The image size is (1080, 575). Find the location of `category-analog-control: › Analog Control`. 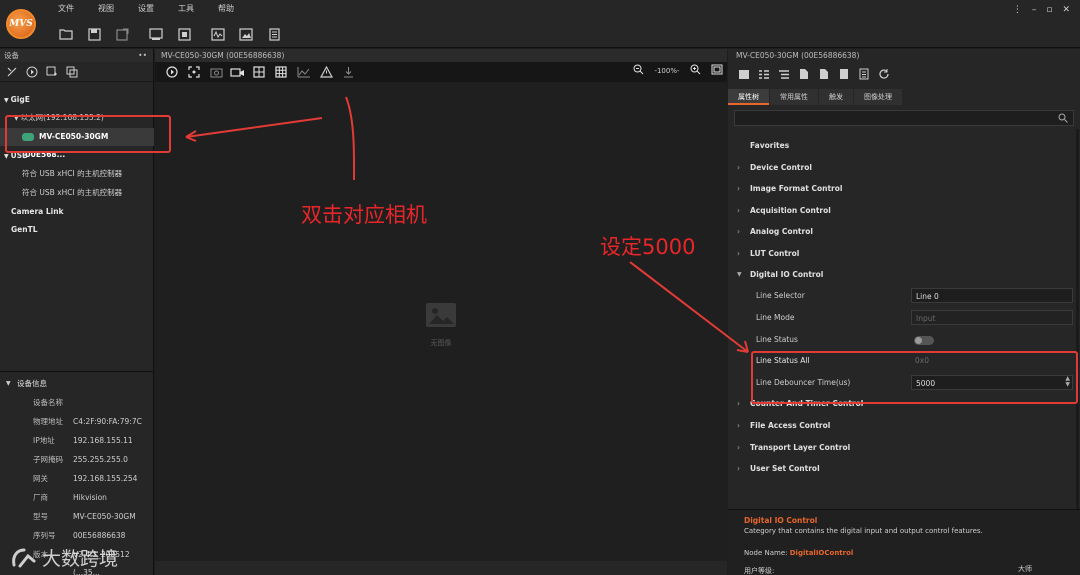

category-analog-control: › Analog Control is located at coordinates (901, 231).